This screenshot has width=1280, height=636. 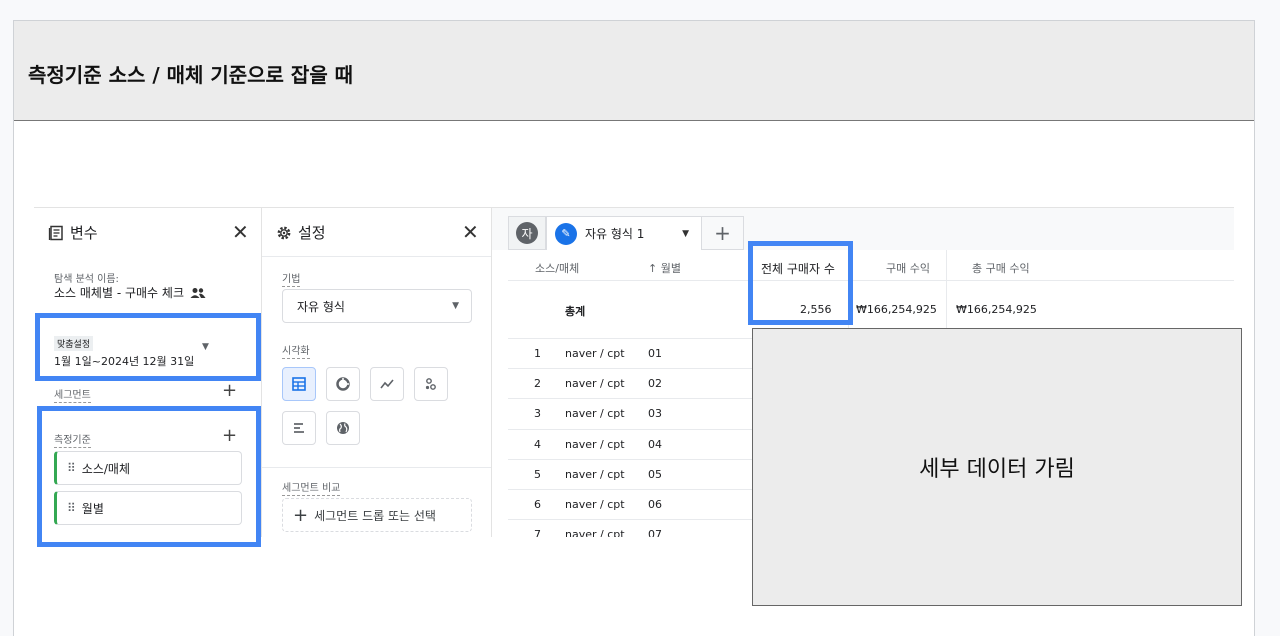 I want to click on technique-value: 자유 형식, so click(x=321, y=306).